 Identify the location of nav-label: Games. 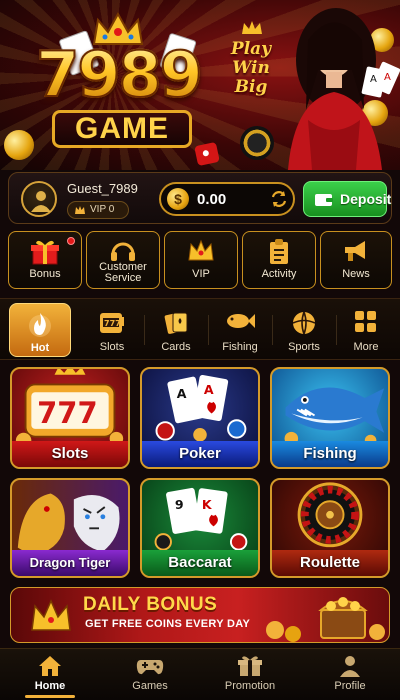
(150, 686).